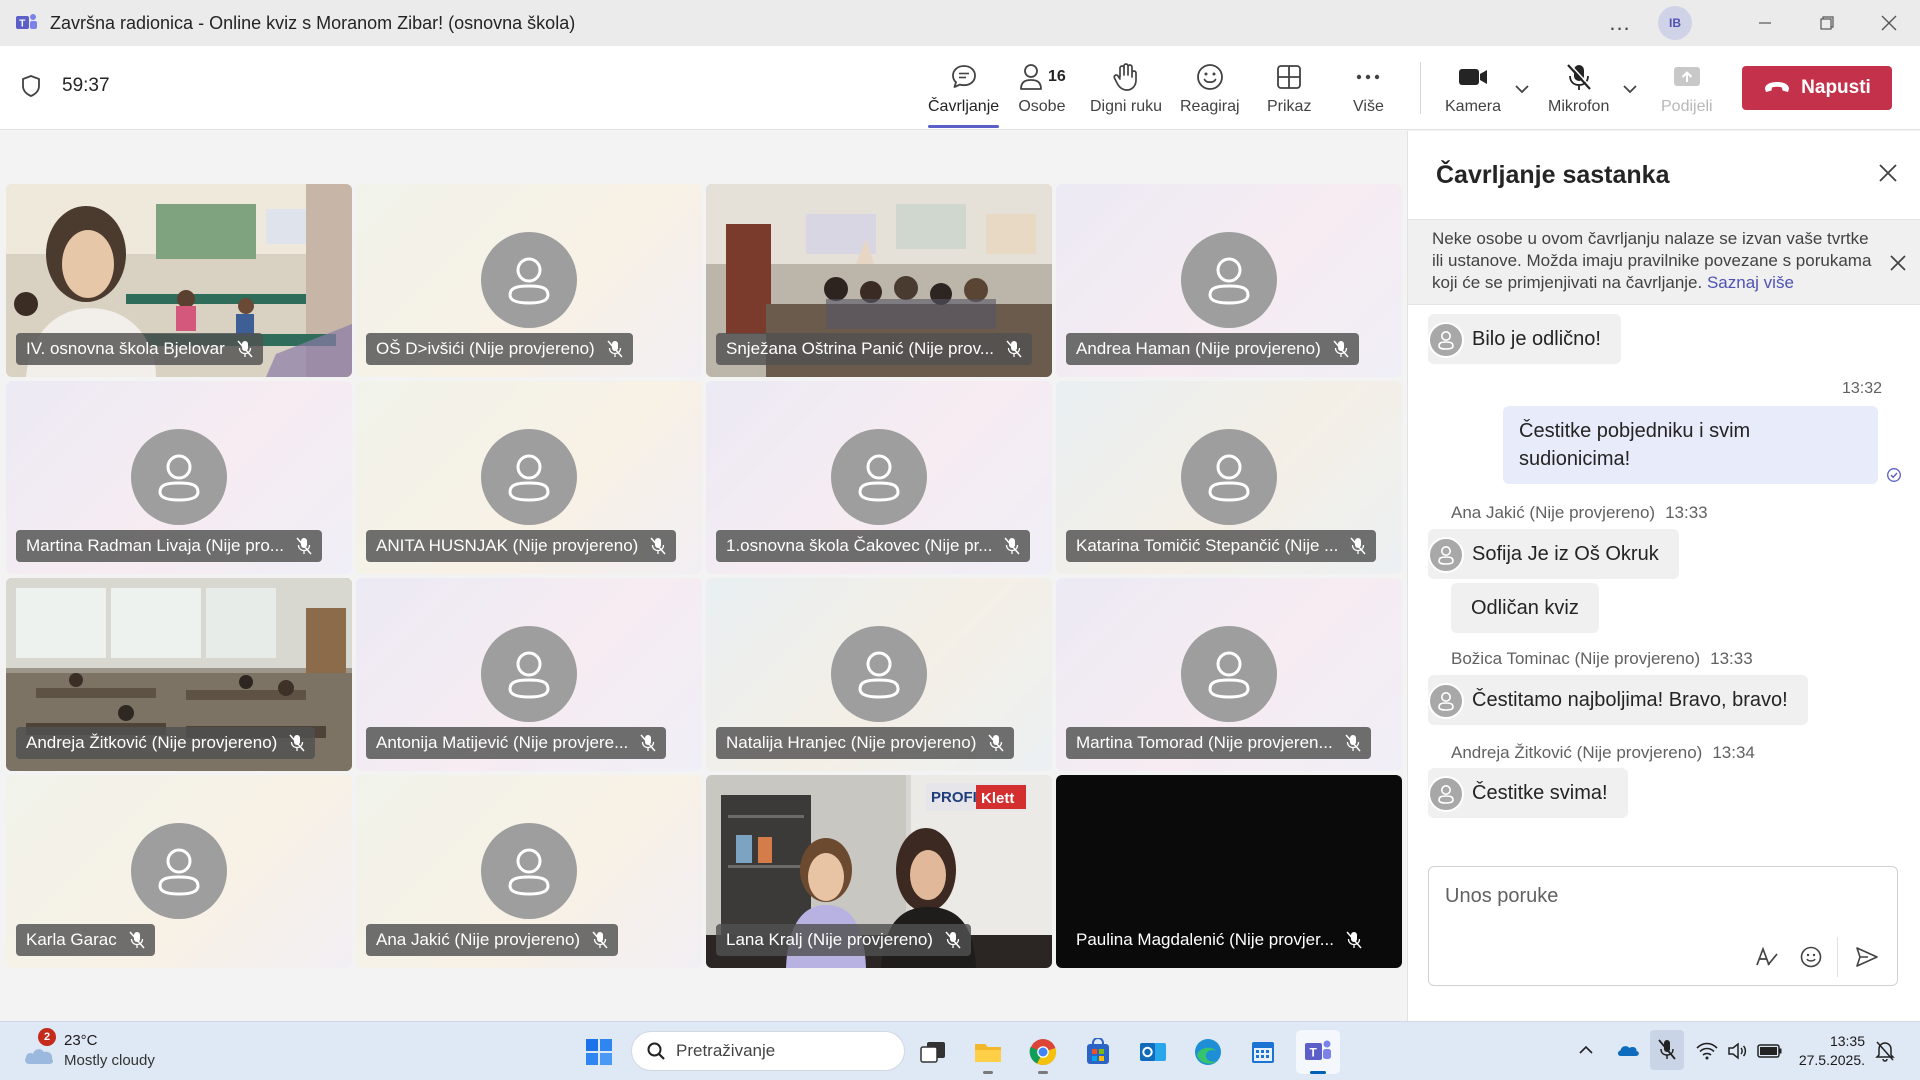 Image resolution: width=1920 pixels, height=1080 pixels. What do you see at coordinates (1209, 77) in the screenshot?
I see `smile-icon` at bounding box center [1209, 77].